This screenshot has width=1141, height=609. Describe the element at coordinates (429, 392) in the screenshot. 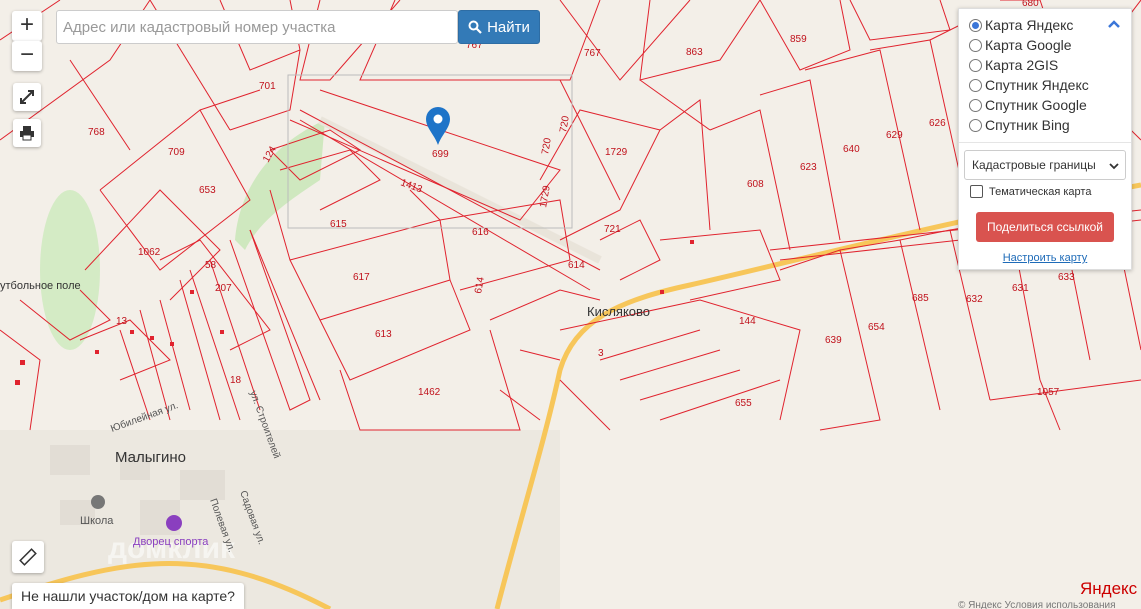

I see `parcel-number-label: 1462` at that location.